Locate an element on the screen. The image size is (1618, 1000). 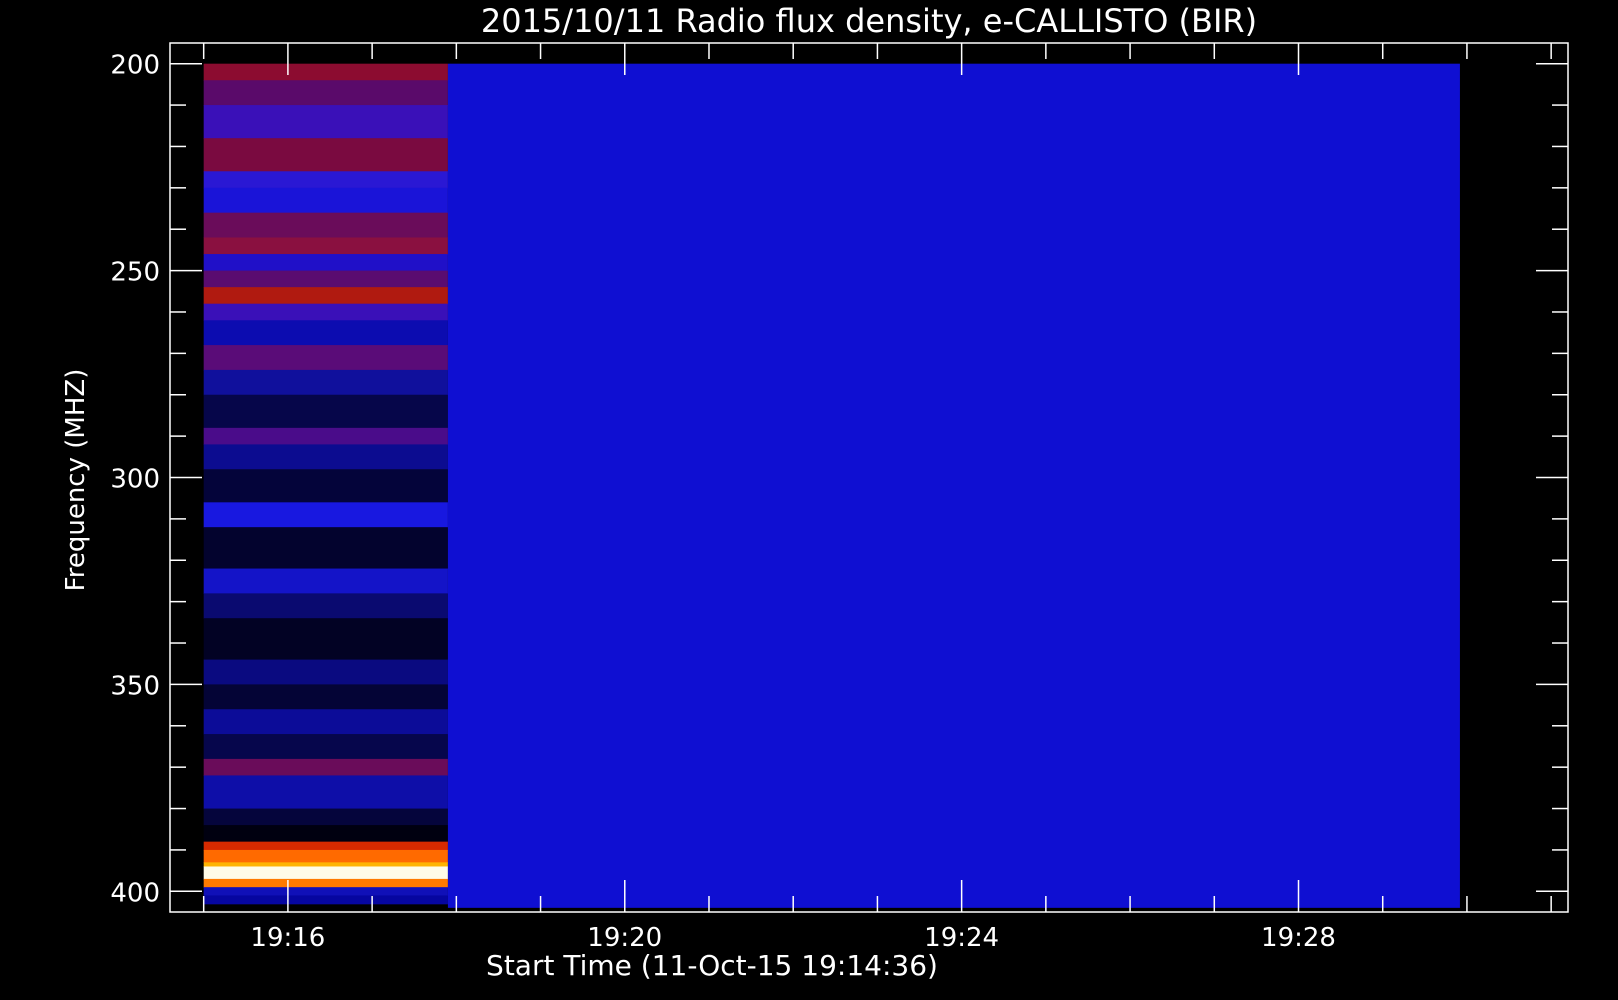
y-tick-label: 200 is located at coordinates (135, 66).